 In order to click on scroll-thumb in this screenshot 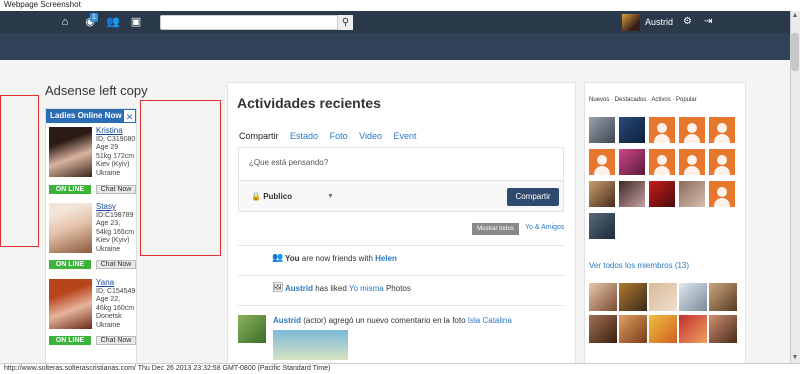, I will do `click(795, 52)`.